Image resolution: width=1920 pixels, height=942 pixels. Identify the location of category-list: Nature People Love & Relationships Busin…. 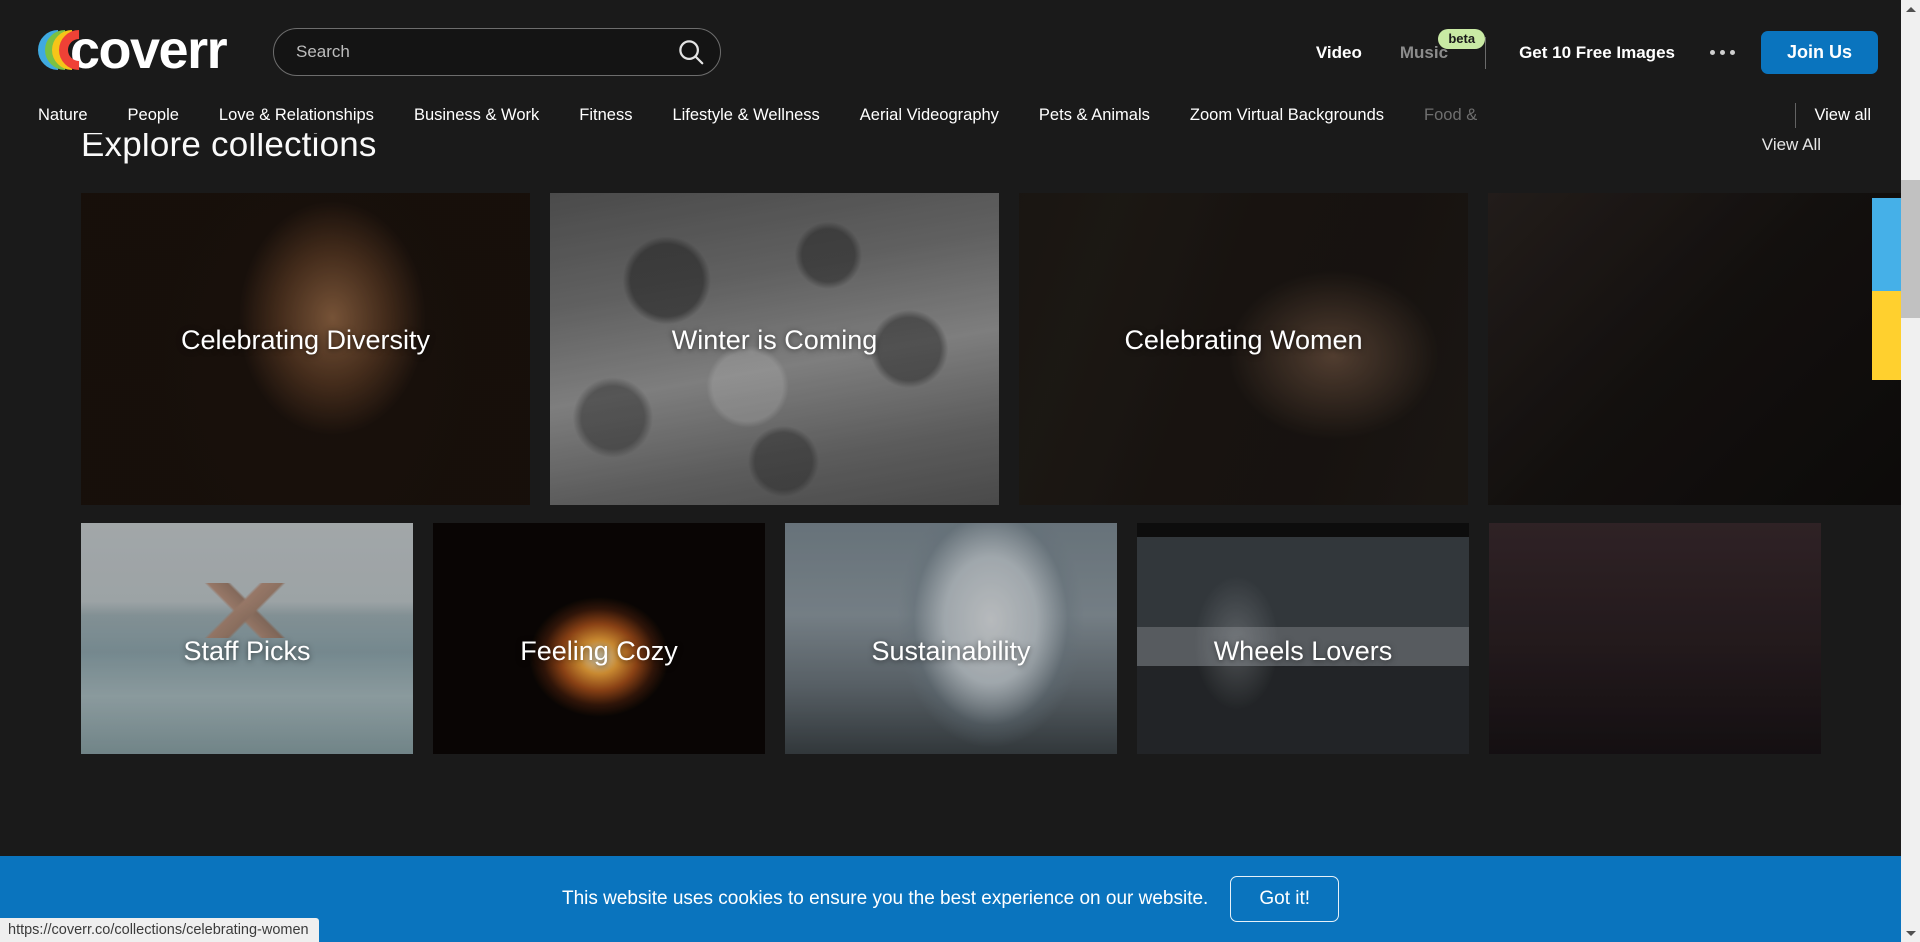
(893, 115).